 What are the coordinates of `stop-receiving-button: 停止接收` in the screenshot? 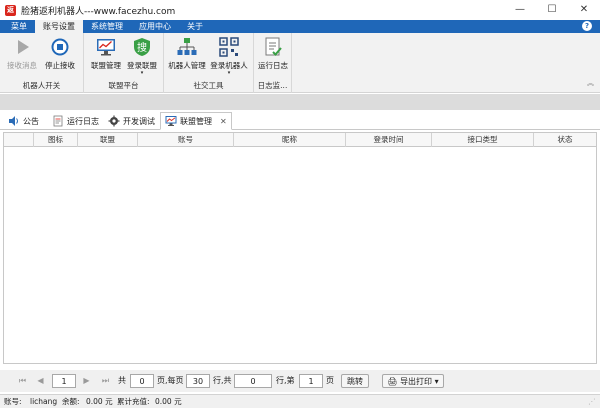 It's located at (60, 56).